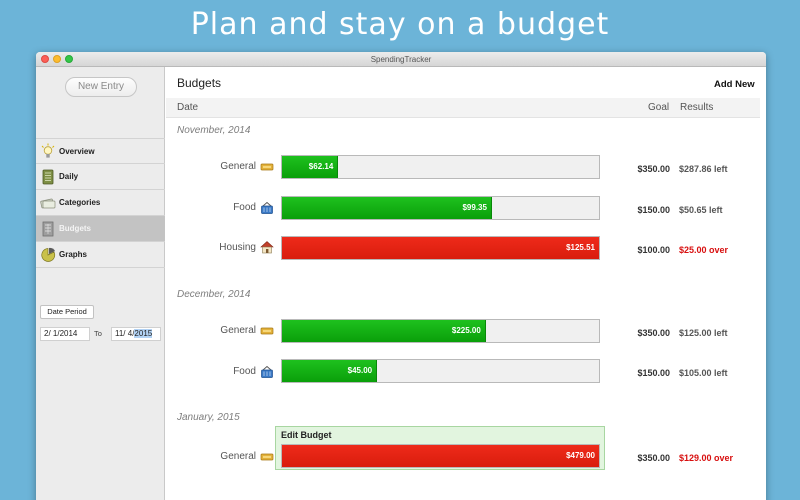 This screenshot has width=800, height=500. Describe the element at coordinates (400, 24) in the screenshot. I see `headline: Plan and stay on a budget` at that location.